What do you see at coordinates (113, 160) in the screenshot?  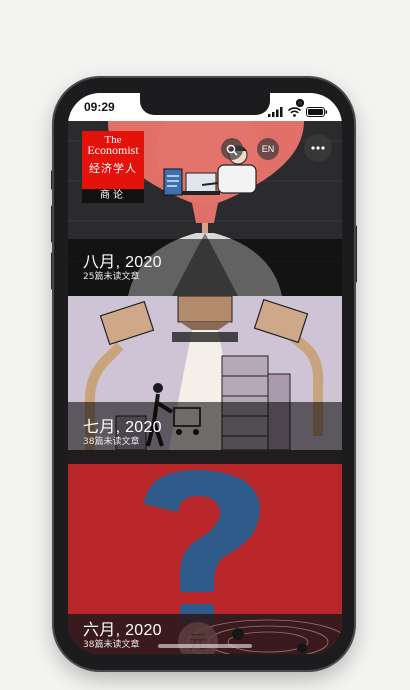 I see `economist-logo: The Economist 经济学人` at bounding box center [113, 160].